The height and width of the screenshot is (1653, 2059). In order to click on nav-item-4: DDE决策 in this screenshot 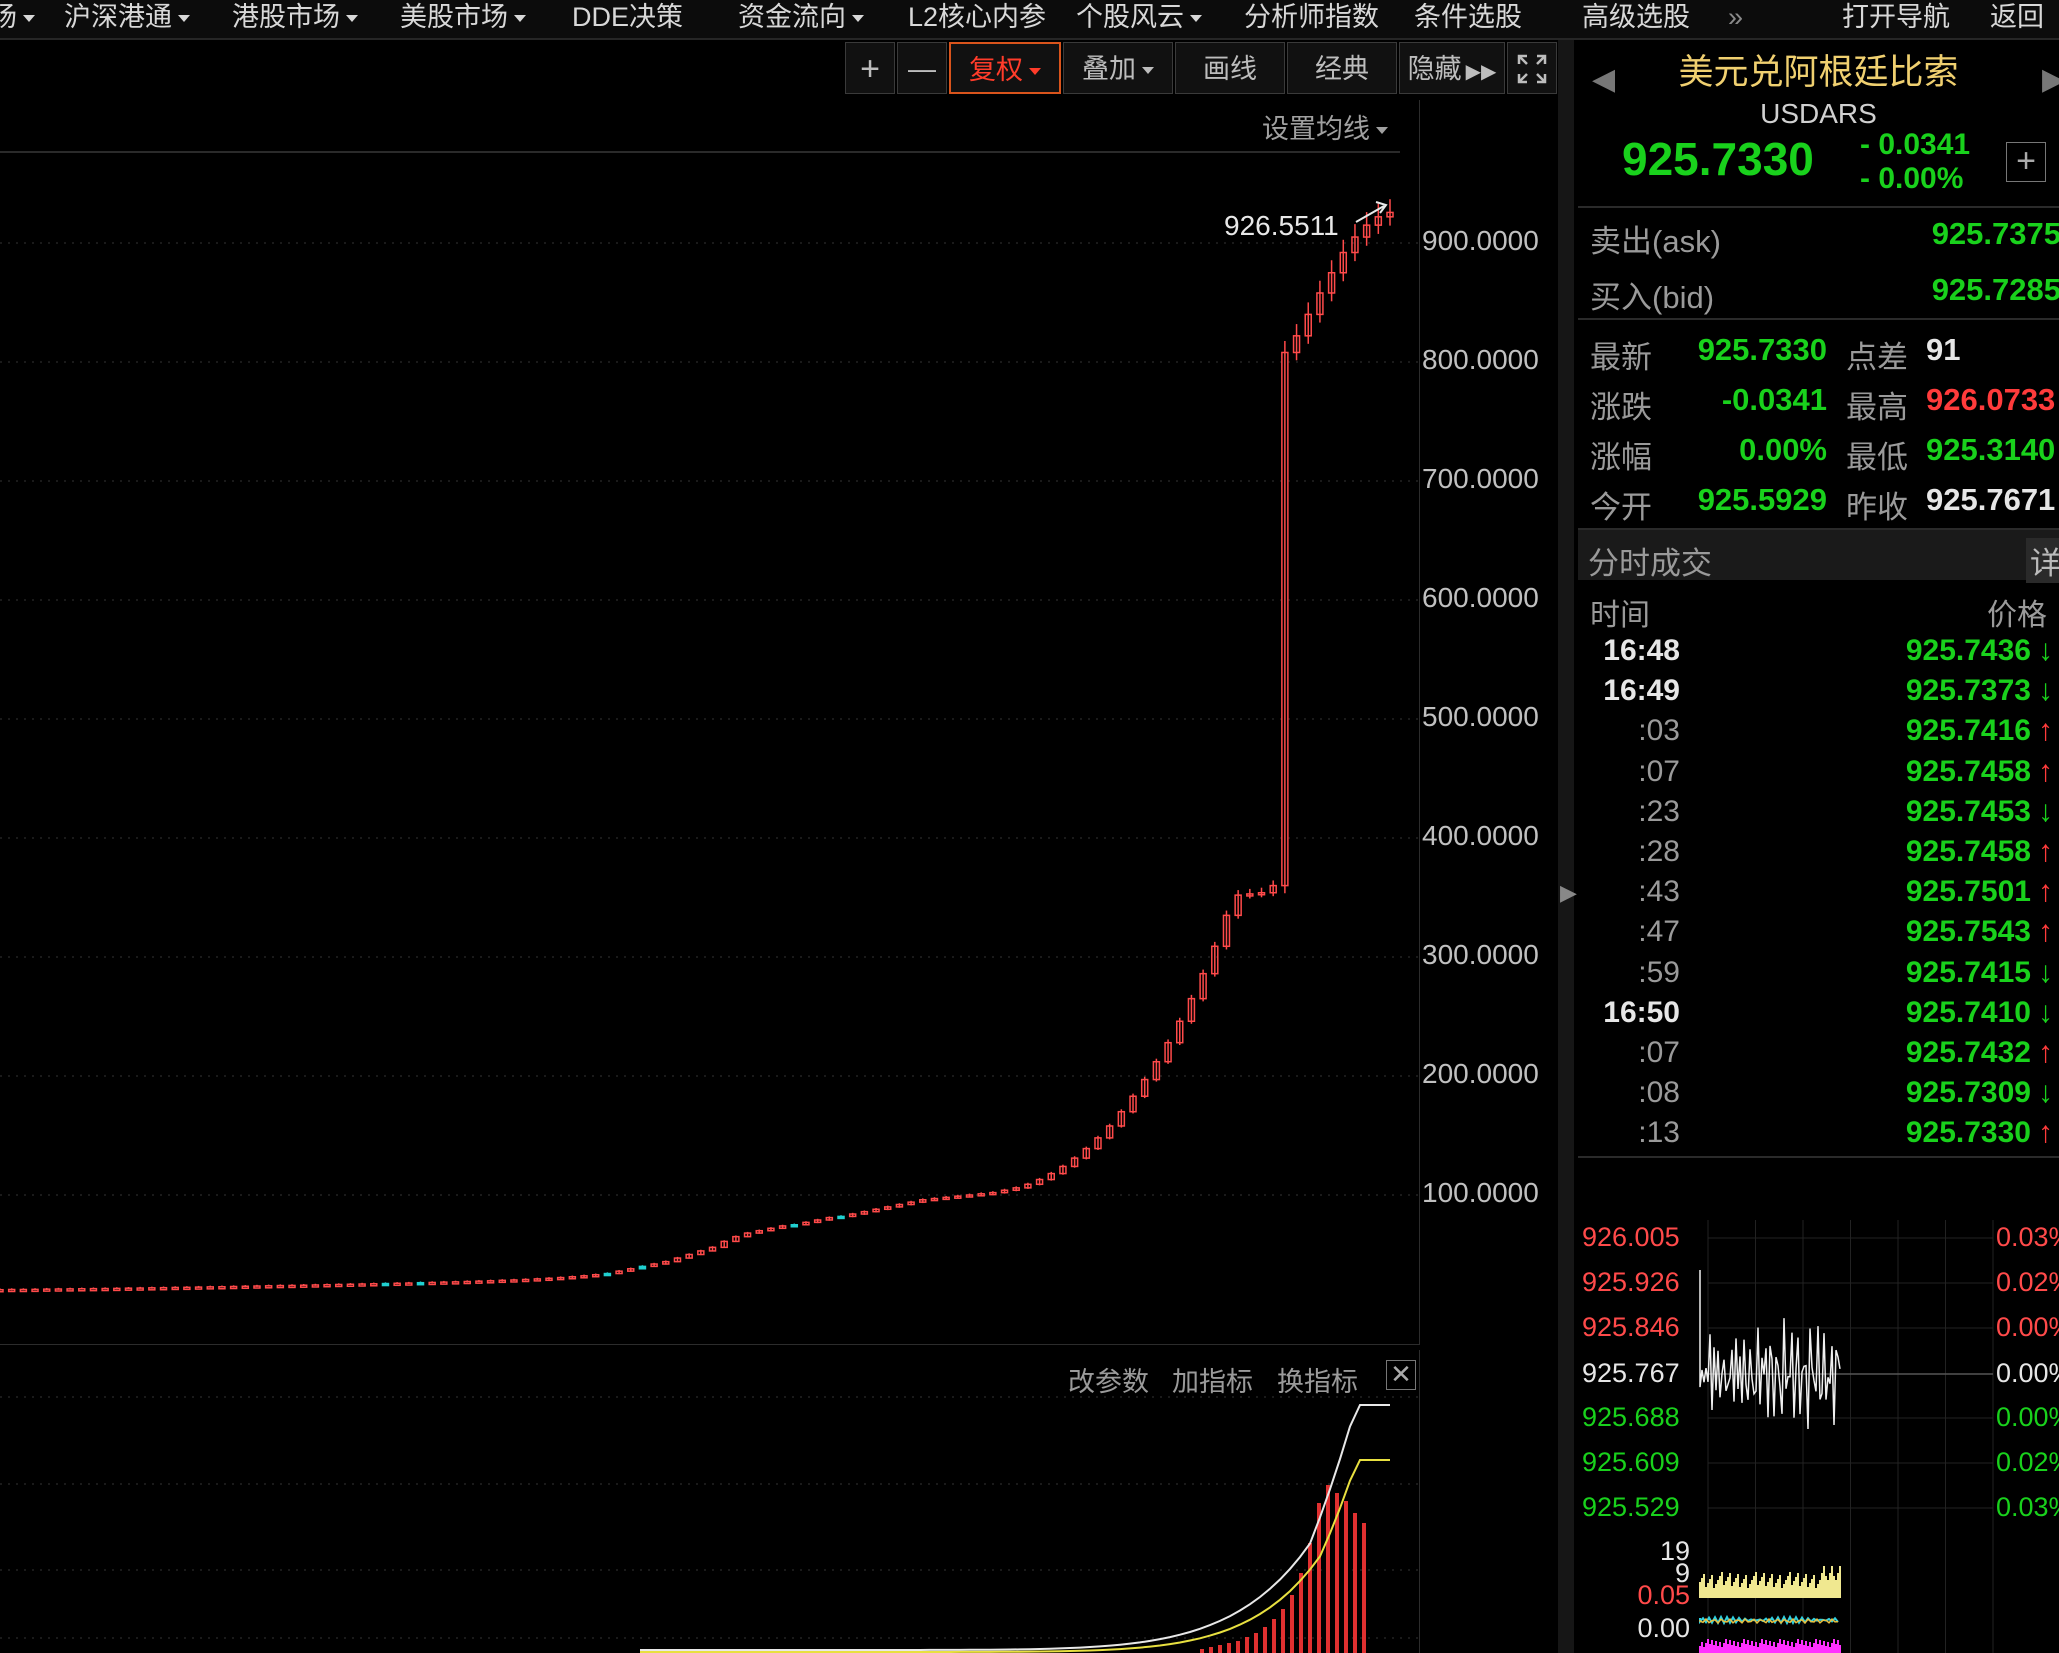, I will do `click(627, 19)`.